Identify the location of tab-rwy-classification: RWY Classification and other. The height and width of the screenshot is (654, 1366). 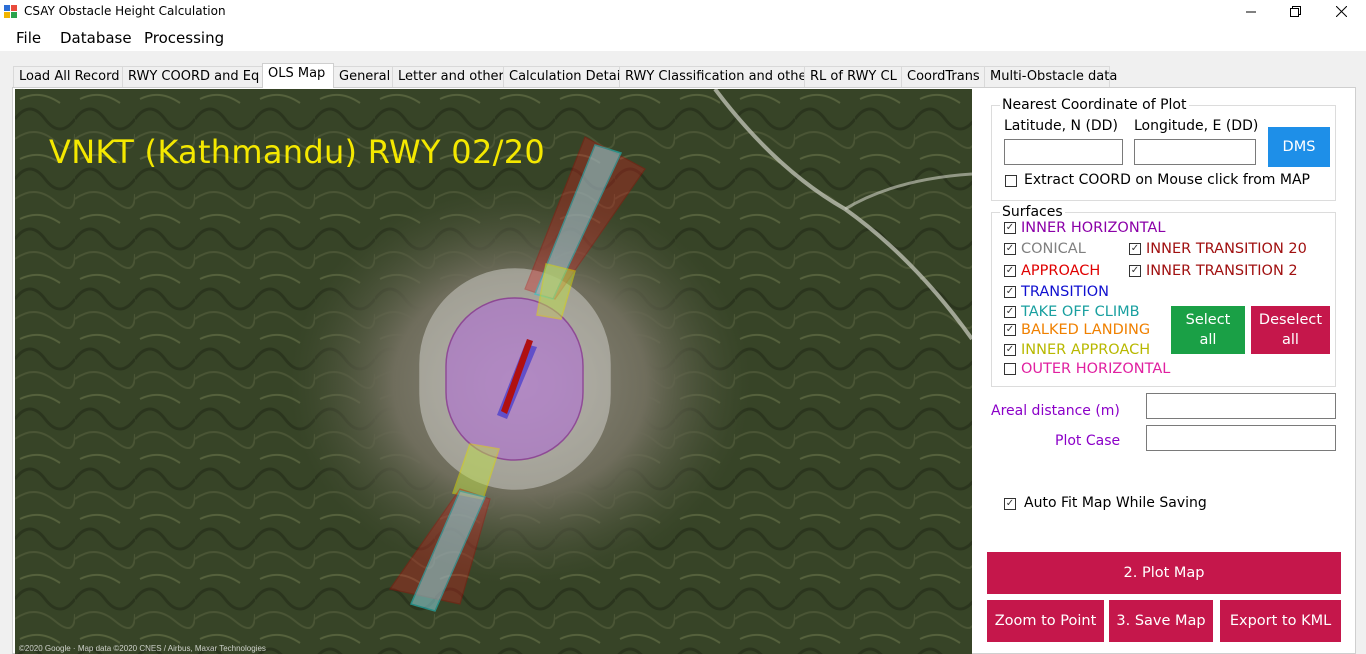
(715, 76).